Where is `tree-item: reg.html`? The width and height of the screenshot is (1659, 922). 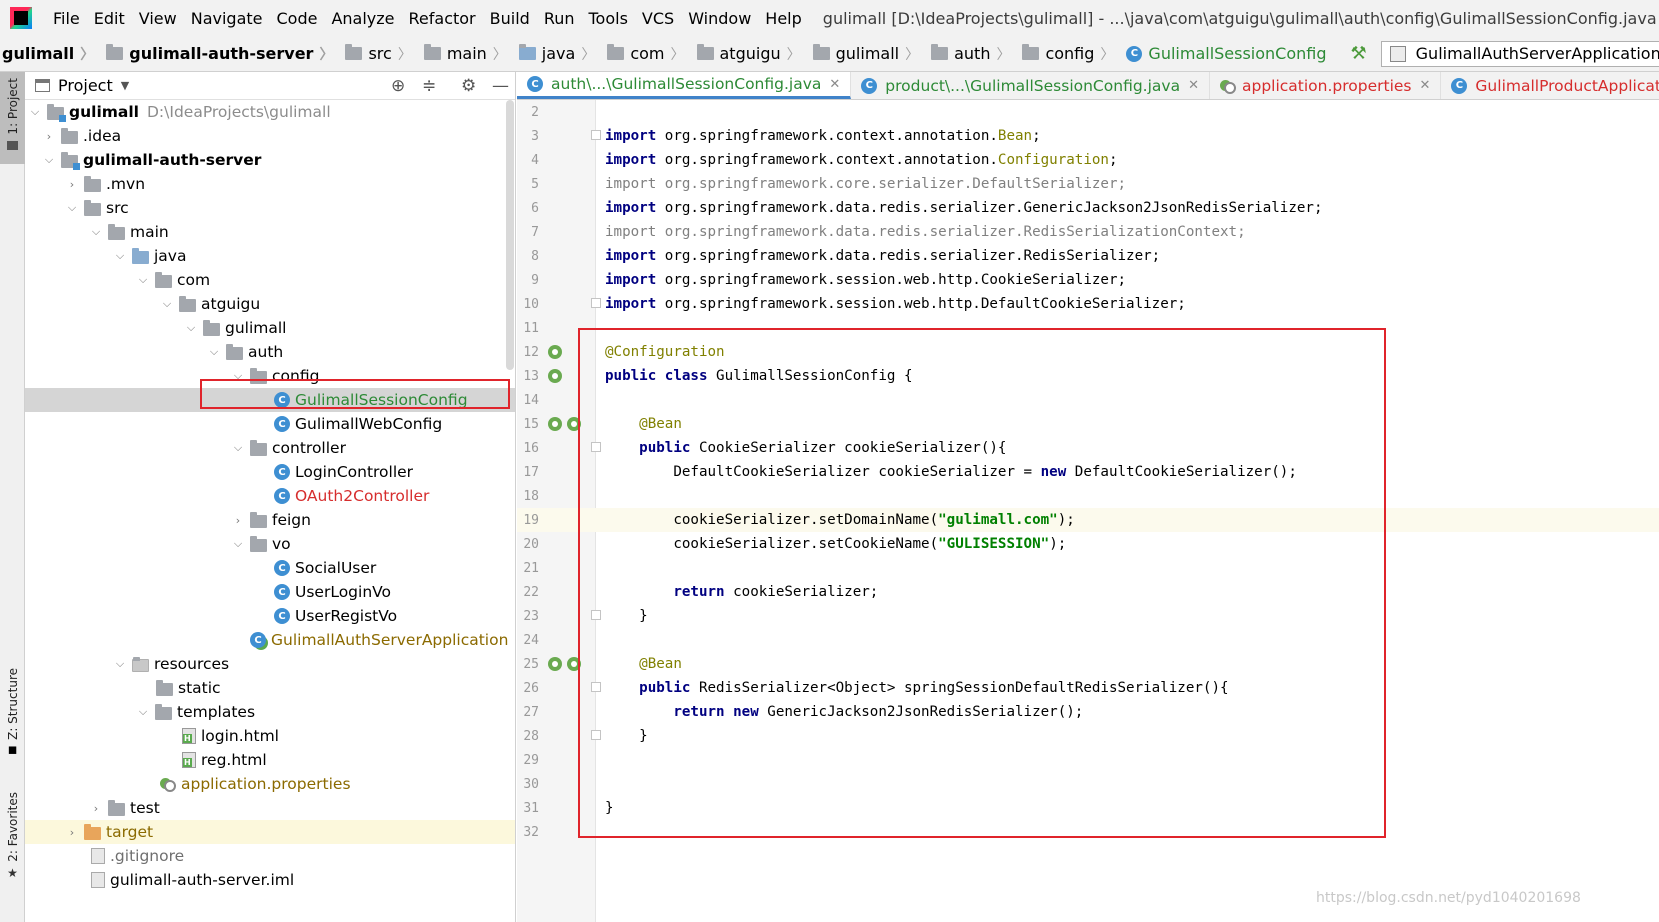
tree-item: reg.html is located at coordinates (270, 760).